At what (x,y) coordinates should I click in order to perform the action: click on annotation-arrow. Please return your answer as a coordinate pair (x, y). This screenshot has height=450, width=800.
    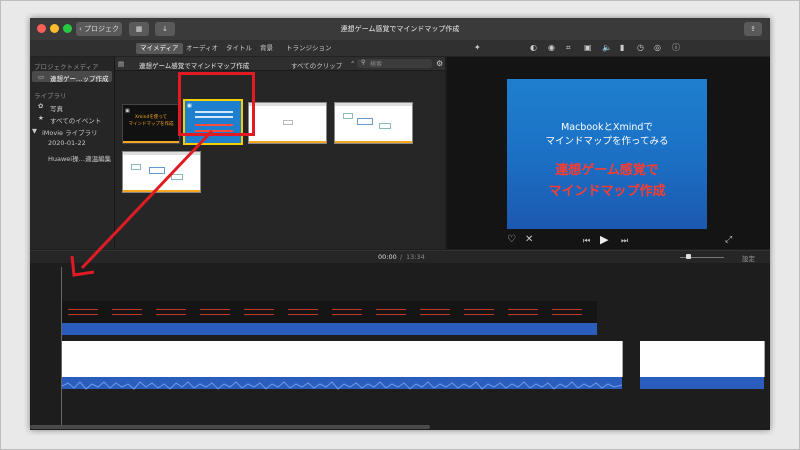
    Looking at the image, I should click on (142, 203).